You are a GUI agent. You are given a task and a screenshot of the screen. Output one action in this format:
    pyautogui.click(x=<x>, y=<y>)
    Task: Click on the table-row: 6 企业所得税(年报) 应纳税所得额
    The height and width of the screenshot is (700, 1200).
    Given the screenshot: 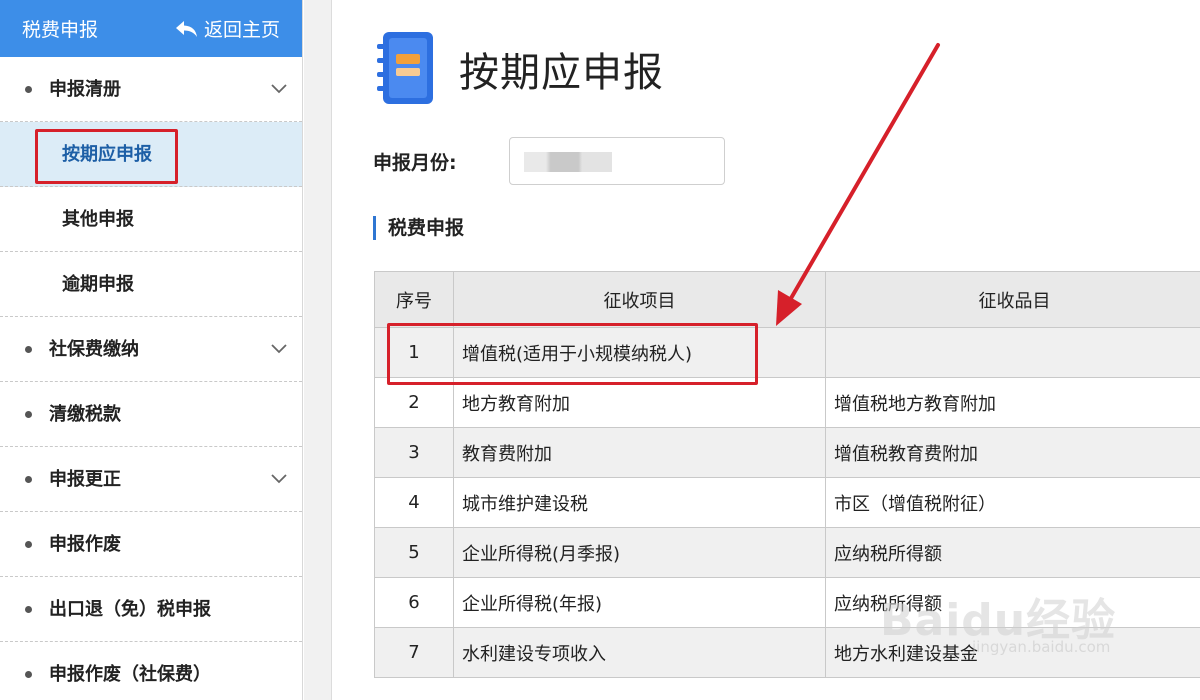 What is the action you would take?
    pyautogui.click(x=787, y=602)
    